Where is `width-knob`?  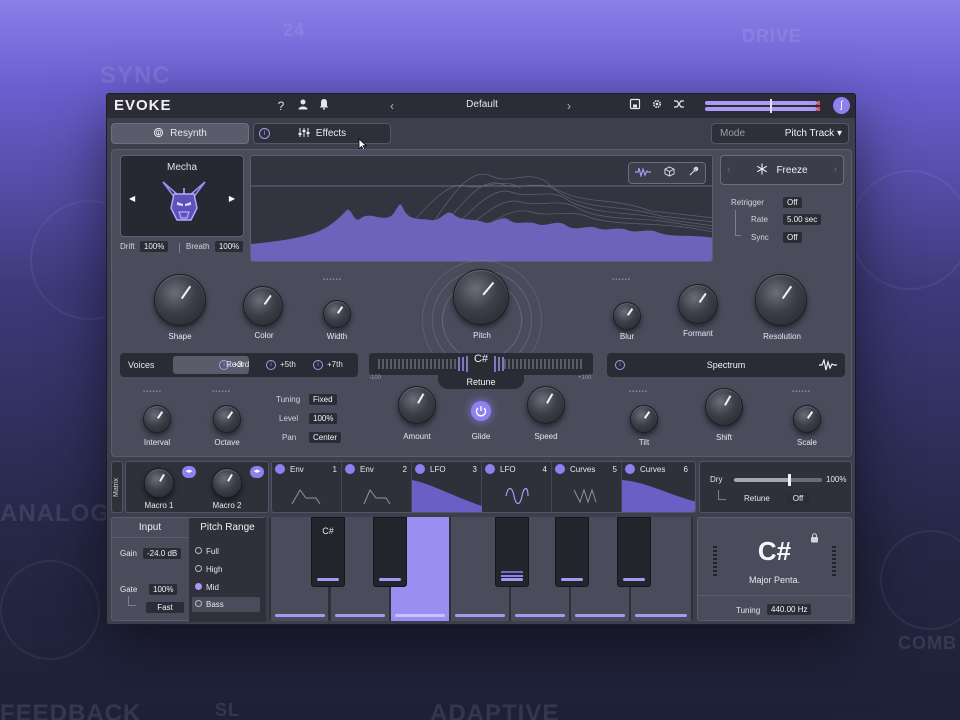 width-knob is located at coordinates (337, 314).